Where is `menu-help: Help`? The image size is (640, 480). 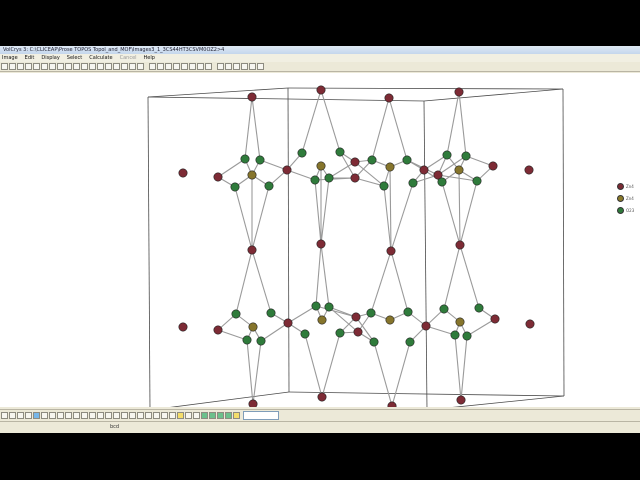
menu-help: Help is located at coordinates (149, 58).